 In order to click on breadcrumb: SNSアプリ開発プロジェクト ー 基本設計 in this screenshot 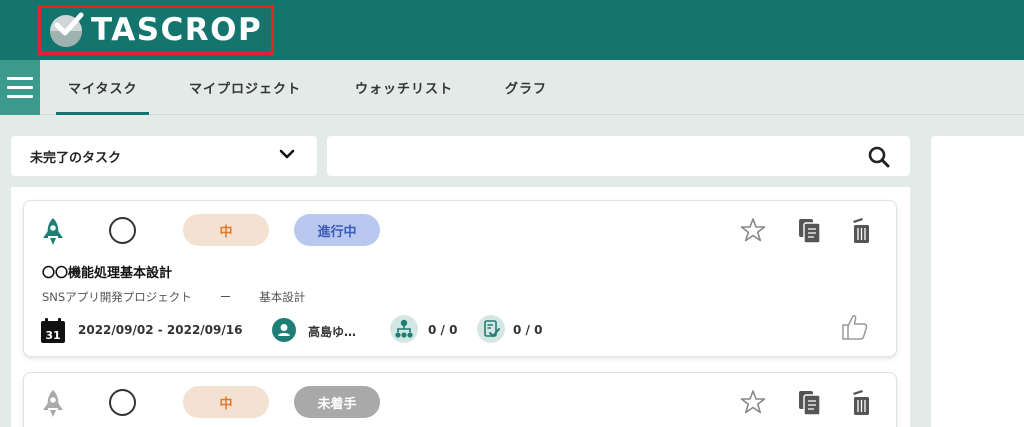, I will do `click(173, 297)`.